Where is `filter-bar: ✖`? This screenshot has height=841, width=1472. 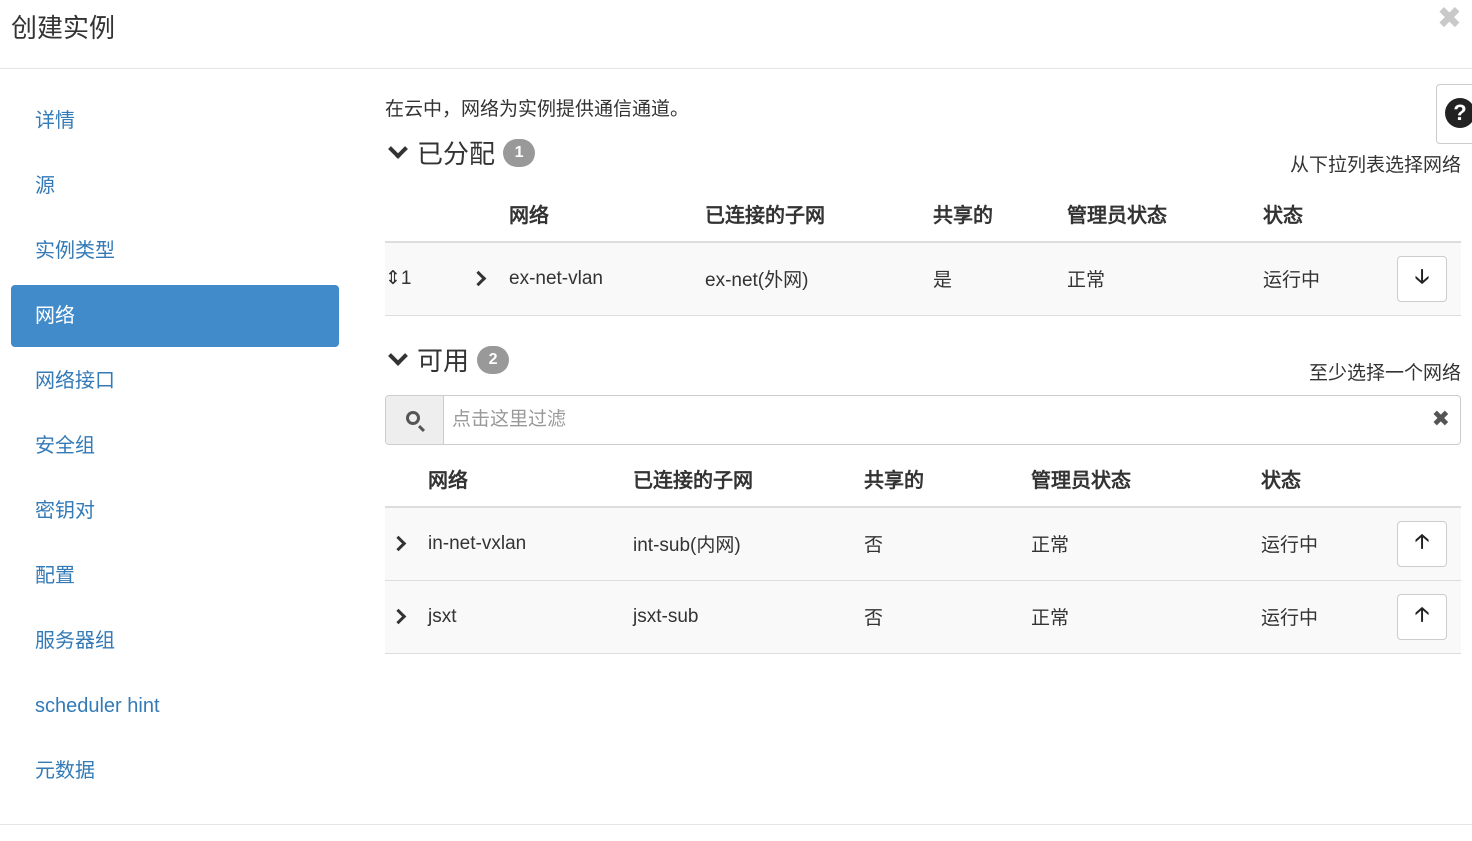 filter-bar: ✖ is located at coordinates (923, 420).